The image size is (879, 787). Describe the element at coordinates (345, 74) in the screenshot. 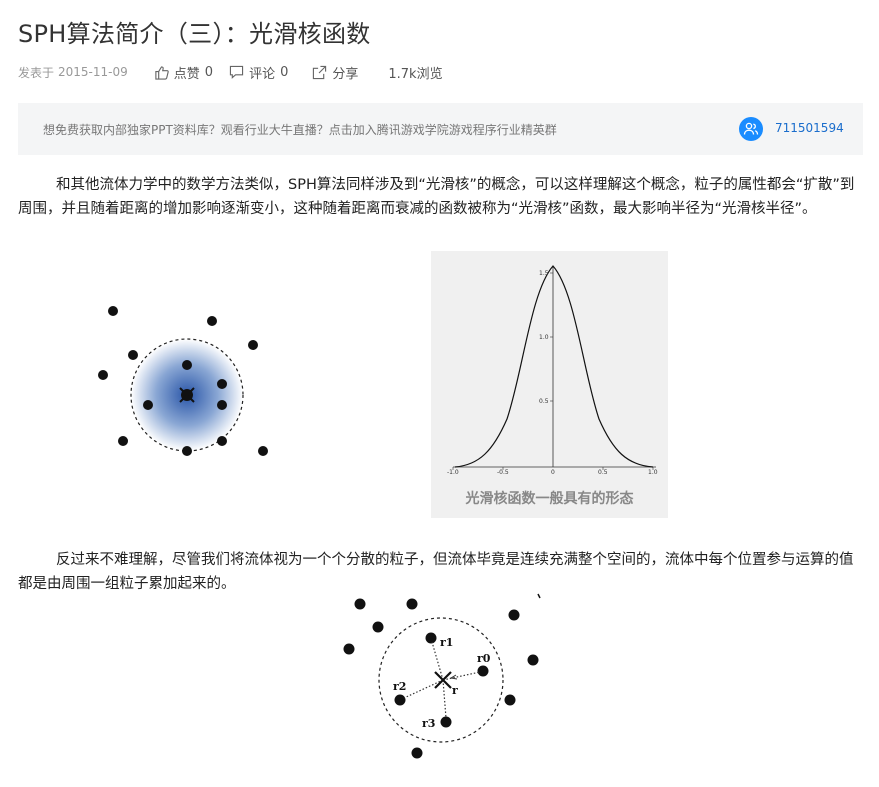

I see `share-label: 分享` at that location.